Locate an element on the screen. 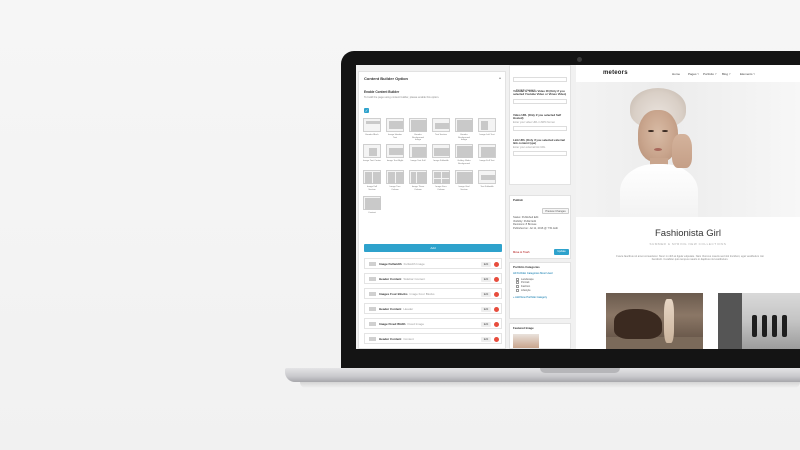 The image size is (800, 450). builder-row: Header Content Content Edit is located at coordinates (433, 338).